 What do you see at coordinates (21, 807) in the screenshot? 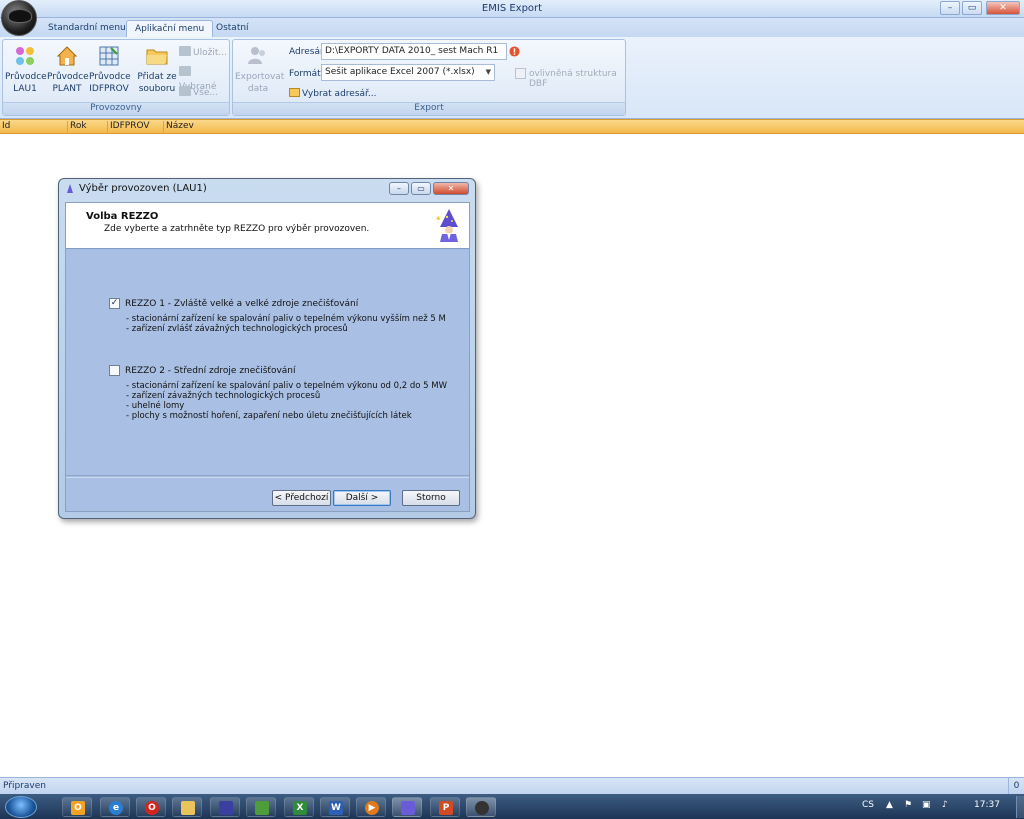
I see `start-button` at bounding box center [21, 807].